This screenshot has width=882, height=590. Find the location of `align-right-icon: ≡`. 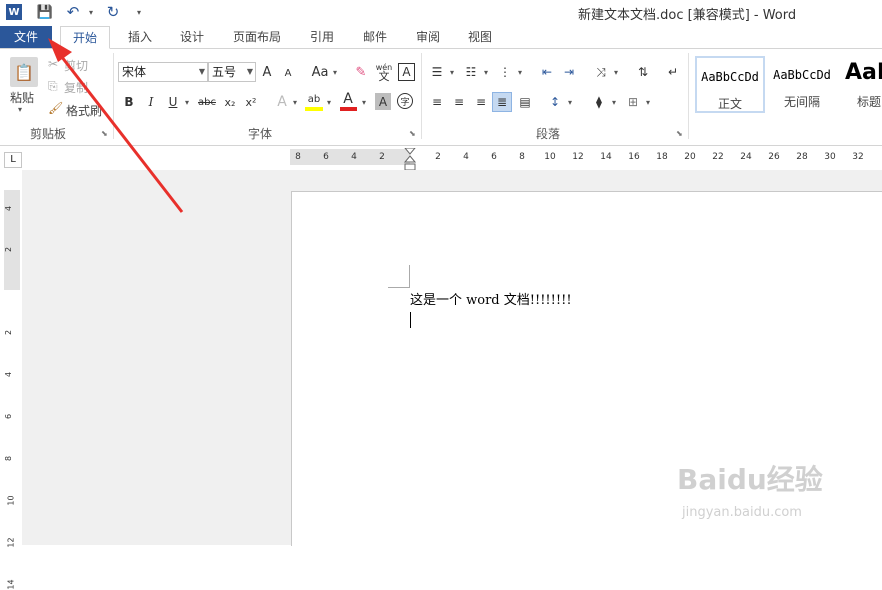

align-right-icon: ≡ is located at coordinates (481, 102).